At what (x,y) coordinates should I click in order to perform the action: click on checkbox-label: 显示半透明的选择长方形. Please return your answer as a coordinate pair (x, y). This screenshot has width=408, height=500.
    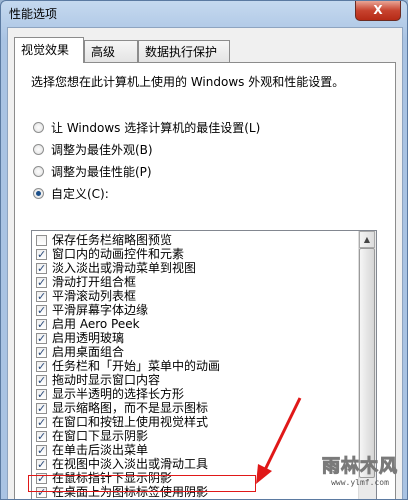
    Looking at the image, I should click on (118, 394).